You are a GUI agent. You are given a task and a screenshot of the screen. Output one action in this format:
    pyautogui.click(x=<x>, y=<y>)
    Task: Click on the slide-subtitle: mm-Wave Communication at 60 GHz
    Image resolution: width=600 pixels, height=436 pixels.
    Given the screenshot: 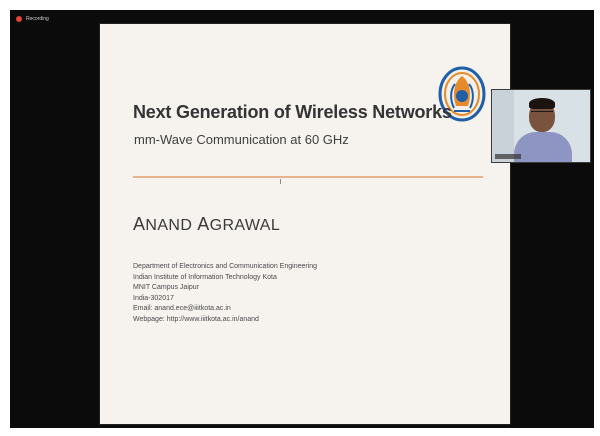 What is the action you would take?
    pyautogui.click(x=241, y=139)
    